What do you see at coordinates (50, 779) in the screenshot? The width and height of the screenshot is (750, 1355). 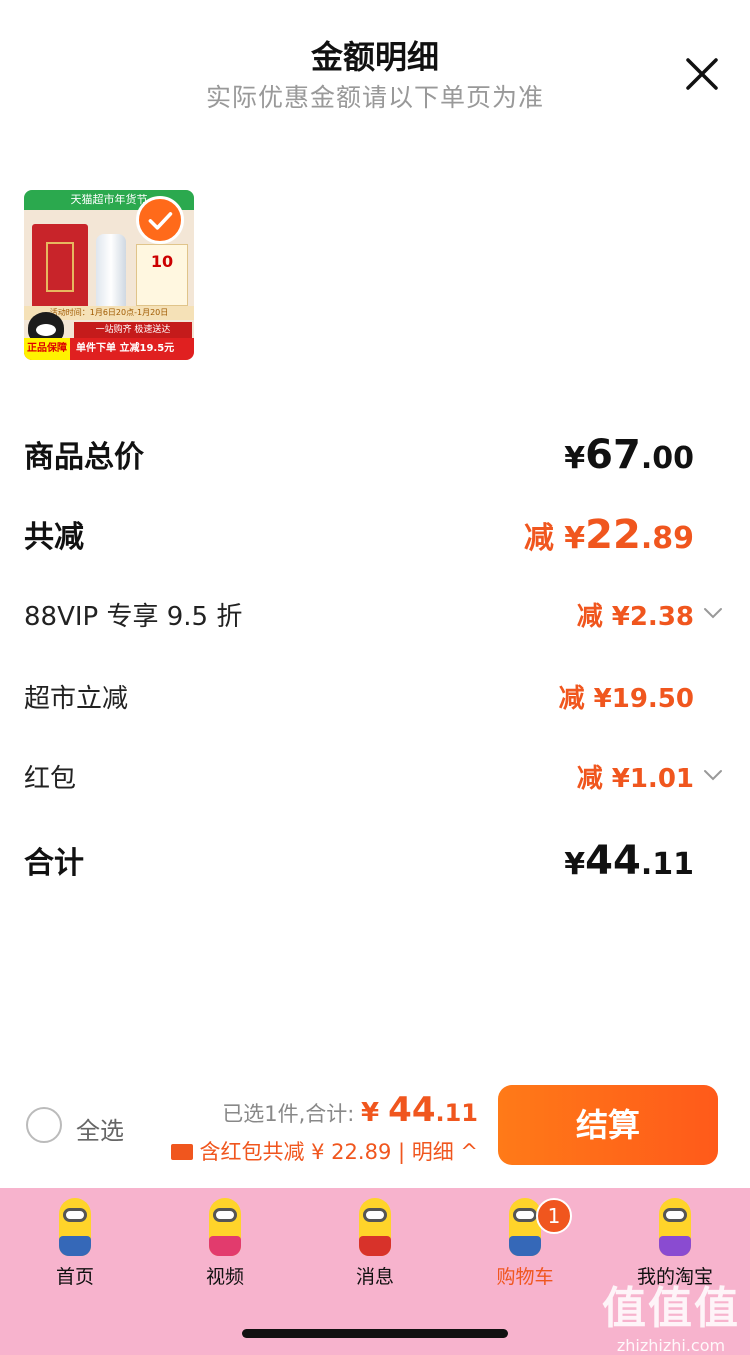 I see `red-packet-label: 红包` at bounding box center [50, 779].